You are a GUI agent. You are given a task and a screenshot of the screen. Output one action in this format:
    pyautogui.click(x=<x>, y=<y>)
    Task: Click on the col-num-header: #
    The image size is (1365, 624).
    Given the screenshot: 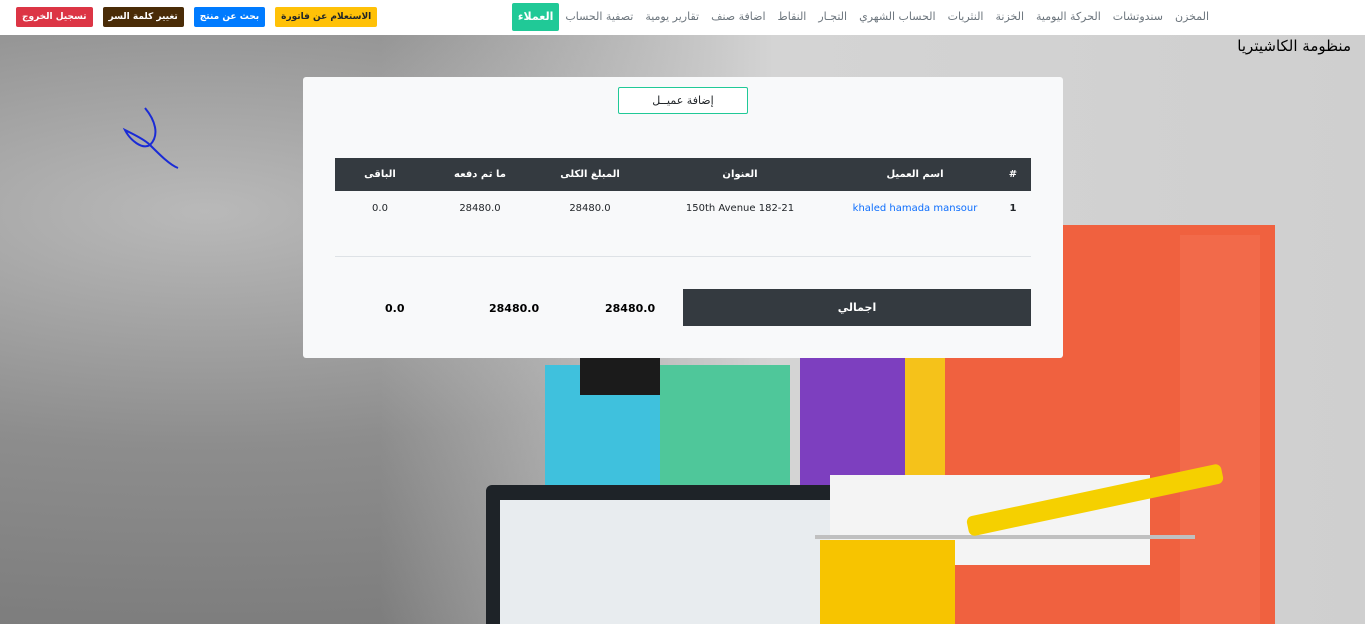 What is the action you would take?
    pyautogui.click(x=1013, y=174)
    